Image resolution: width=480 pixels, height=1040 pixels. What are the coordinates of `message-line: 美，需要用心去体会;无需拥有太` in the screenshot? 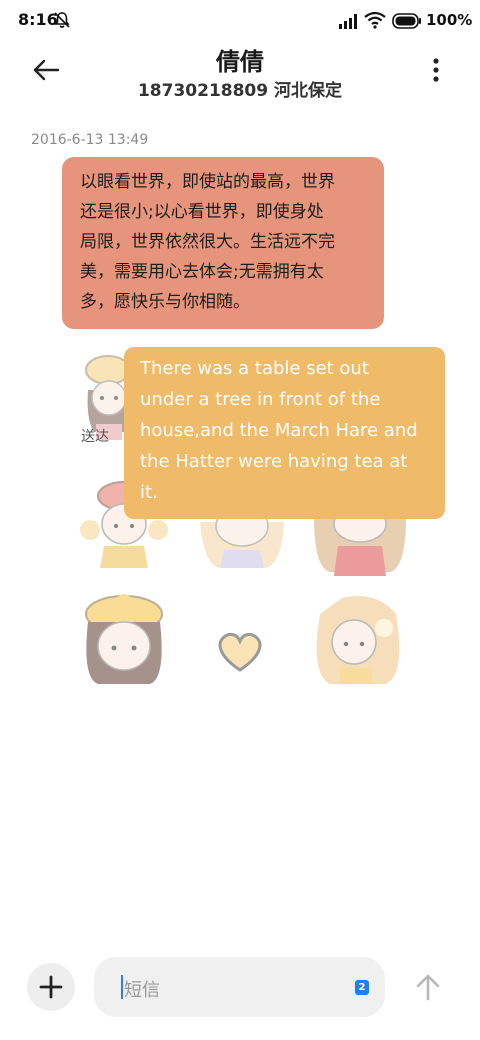 It's located at (202, 272).